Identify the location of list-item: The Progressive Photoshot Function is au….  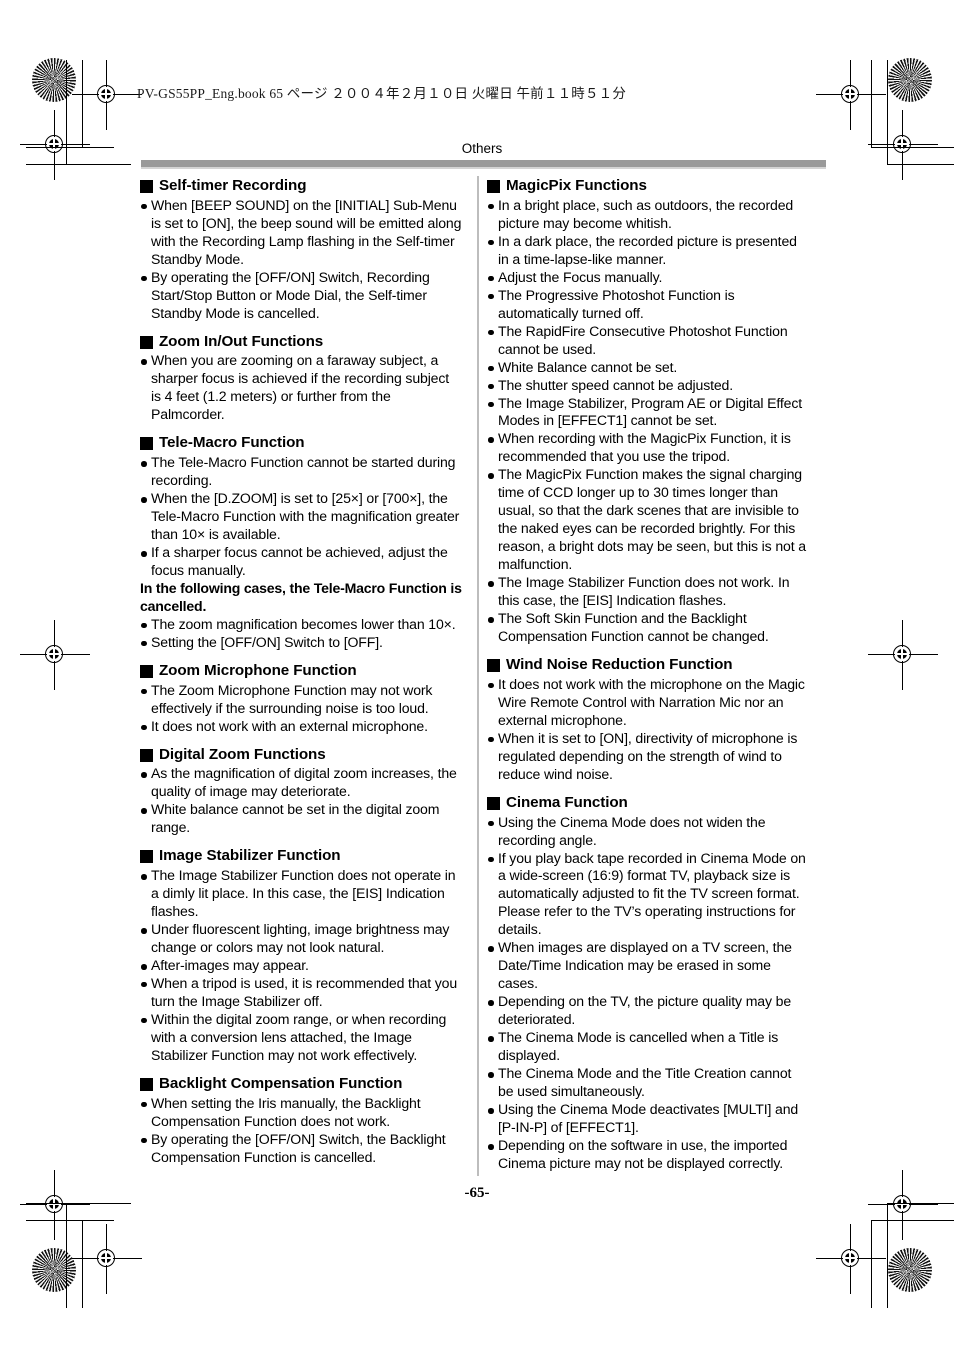
(648, 305).